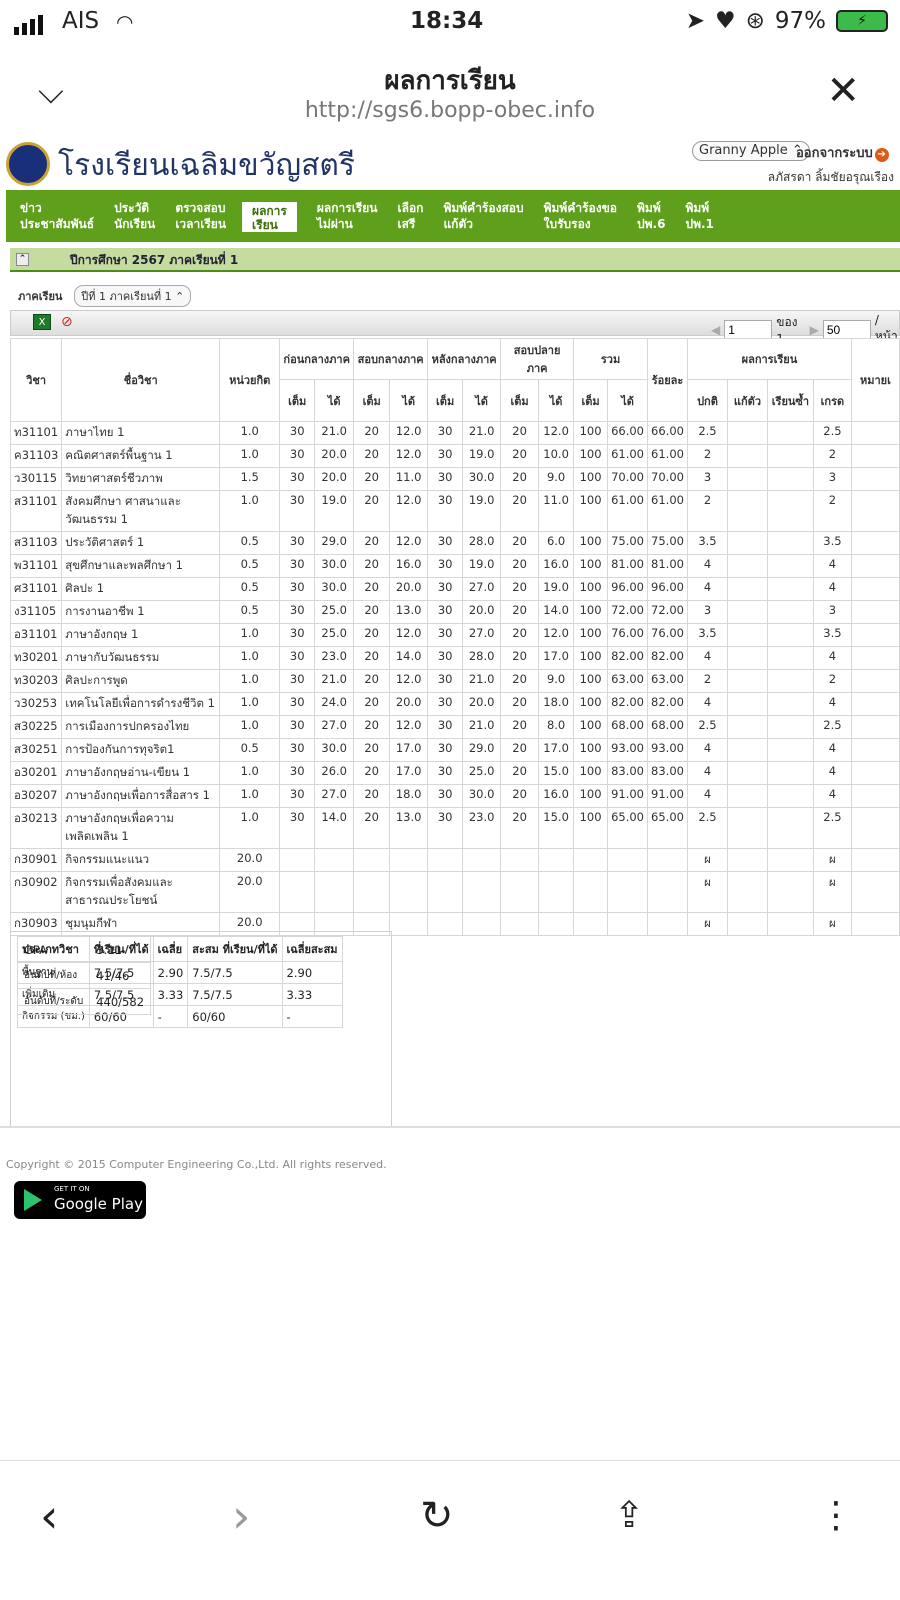 Image resolution: width=900 pixels, height=1600 pixels. What do you see at coordinates (843, 91) in the screenshot?
I see `close-icon: ✕` at bounding box center [843, 91].